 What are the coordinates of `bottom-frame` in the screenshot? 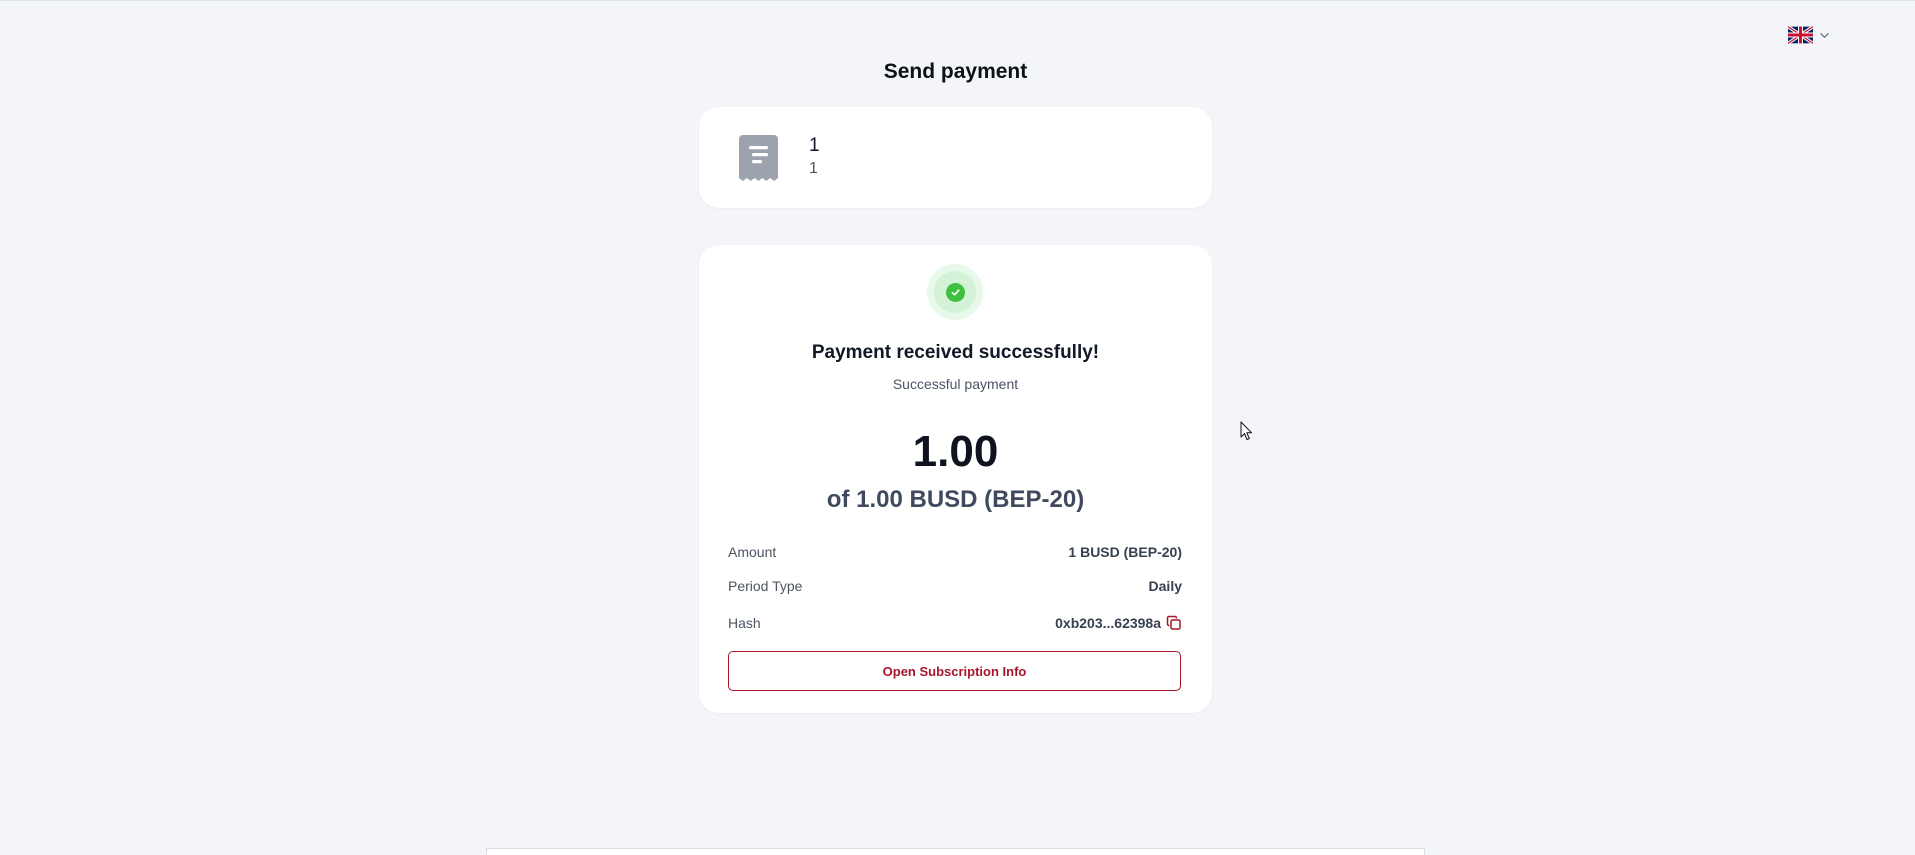 It's located at (955, 851).